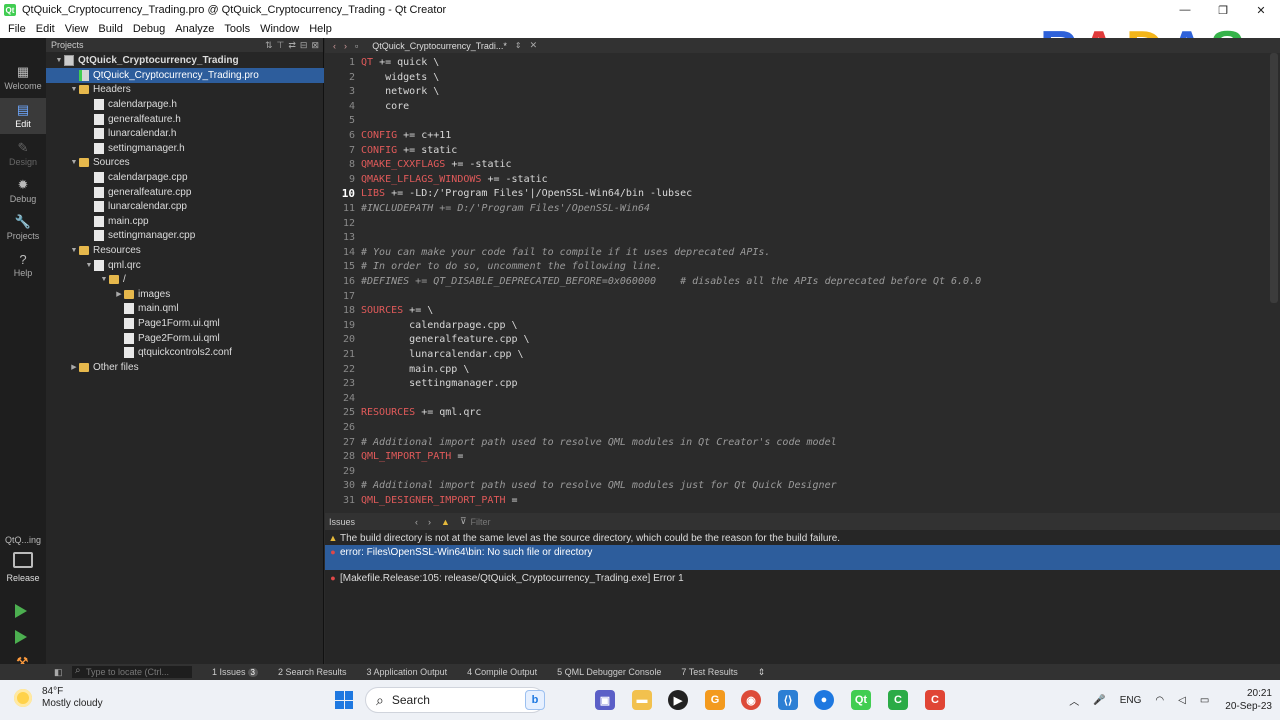  What do you see at coordinates (605, 700) in the screenshot?
I see `teams-chat-icon: ▣` at bounding box center [605, 700].